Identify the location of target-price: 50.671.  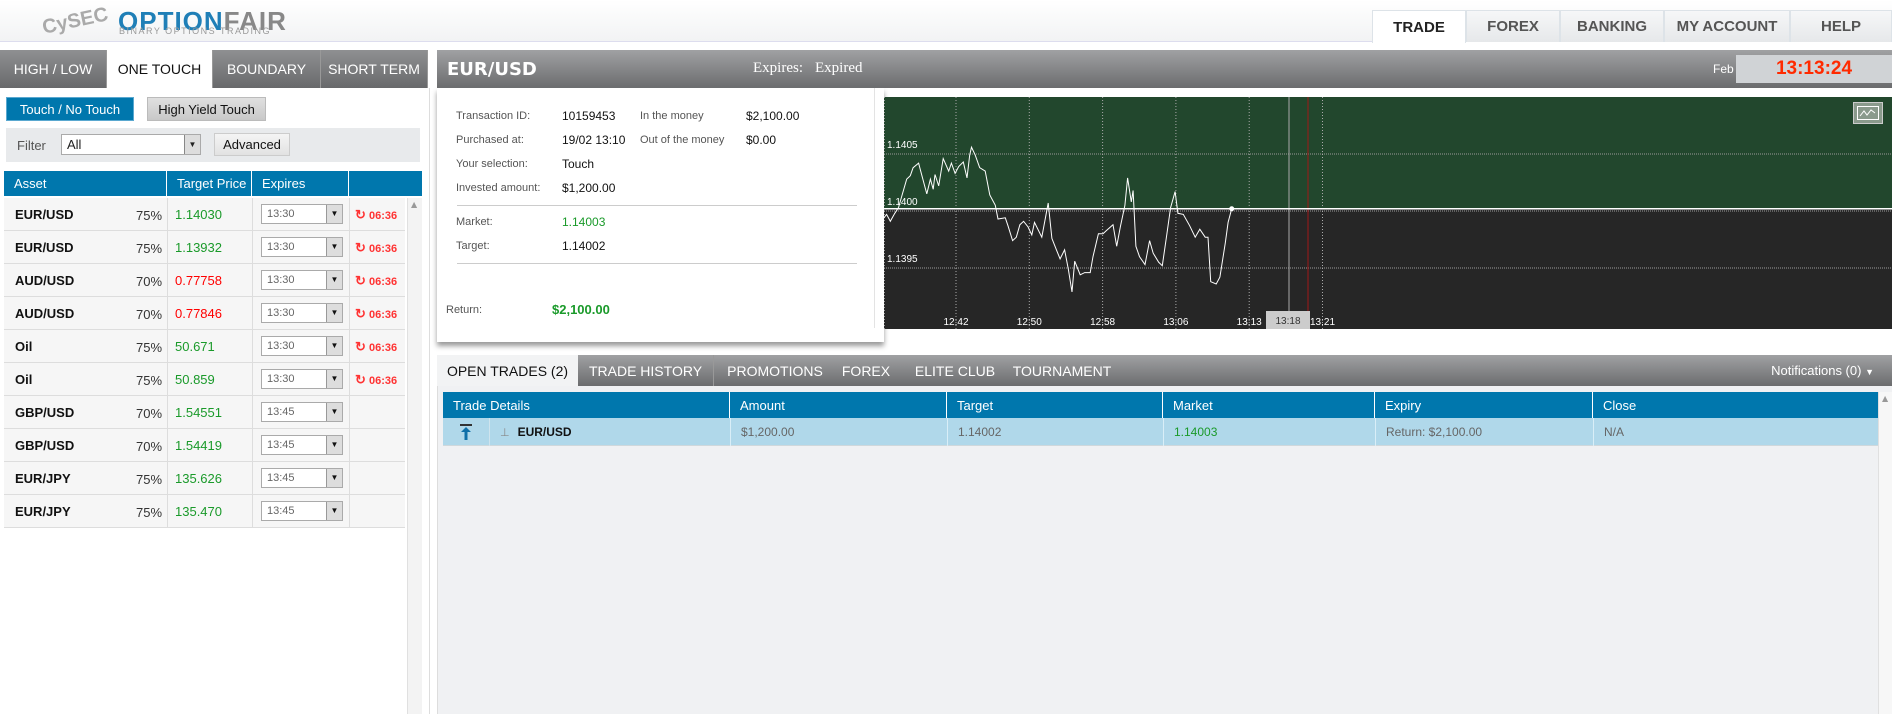
(195, 346).